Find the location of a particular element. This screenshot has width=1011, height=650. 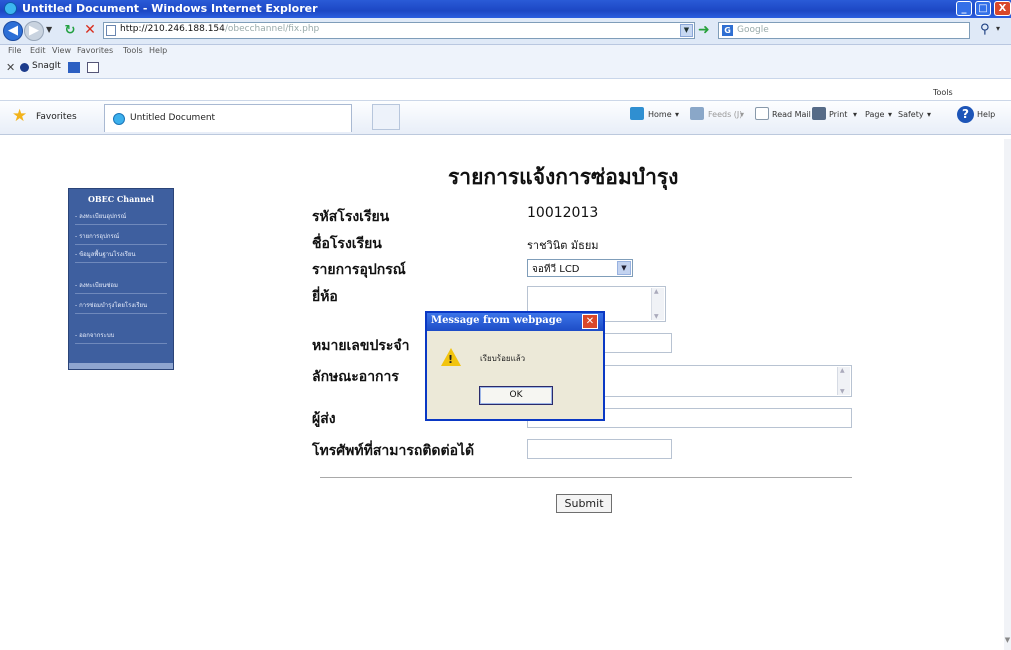

forward-button: ▶ is located at coordinates (34, 31).